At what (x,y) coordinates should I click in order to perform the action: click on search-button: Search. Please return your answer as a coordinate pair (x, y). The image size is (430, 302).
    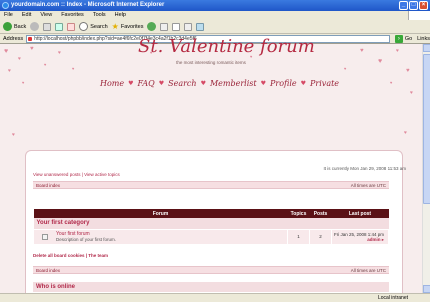
    Looking at the image, I should click on (93, 26).